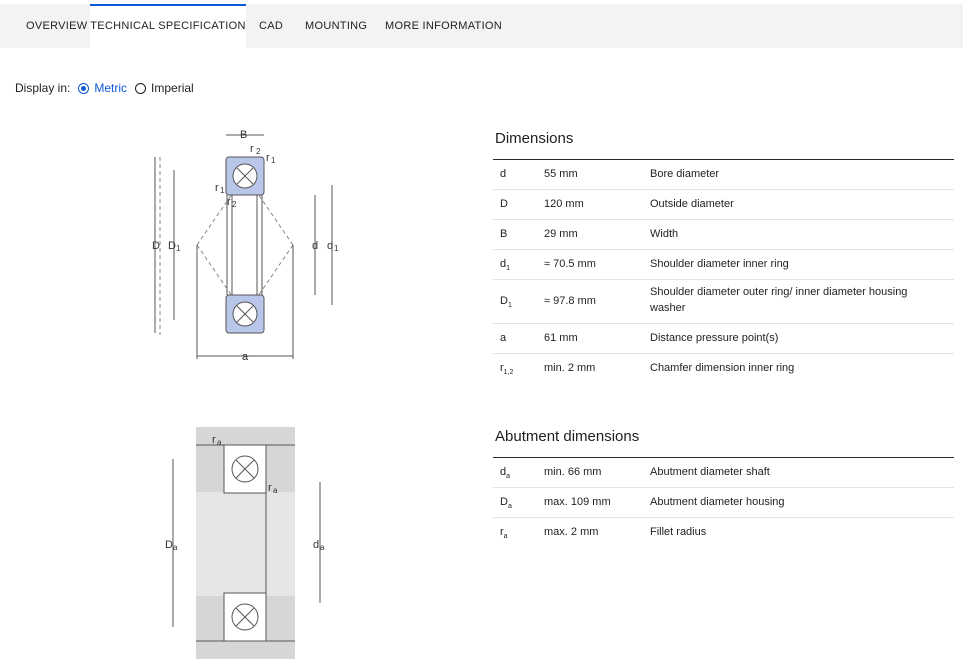 The width and height of the screenshot is (963, 665). Describe the element at coordinates (316, 545) in the screenshot. I see `label-da: d` at that location.